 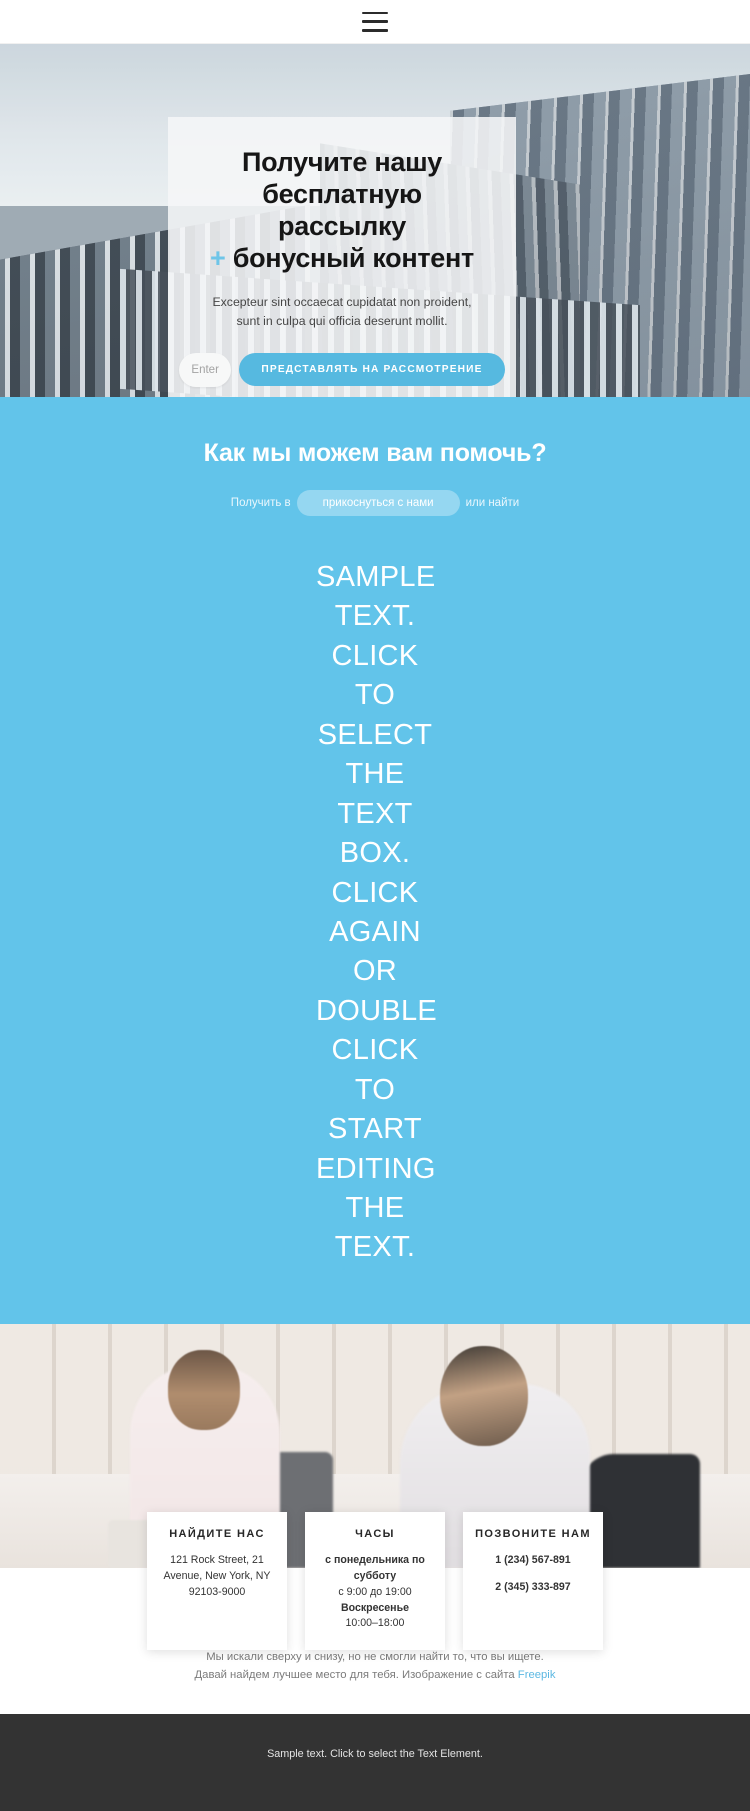 I want to click on help-title: Как мы можем вам помочь?, so click(x=375, y=453).